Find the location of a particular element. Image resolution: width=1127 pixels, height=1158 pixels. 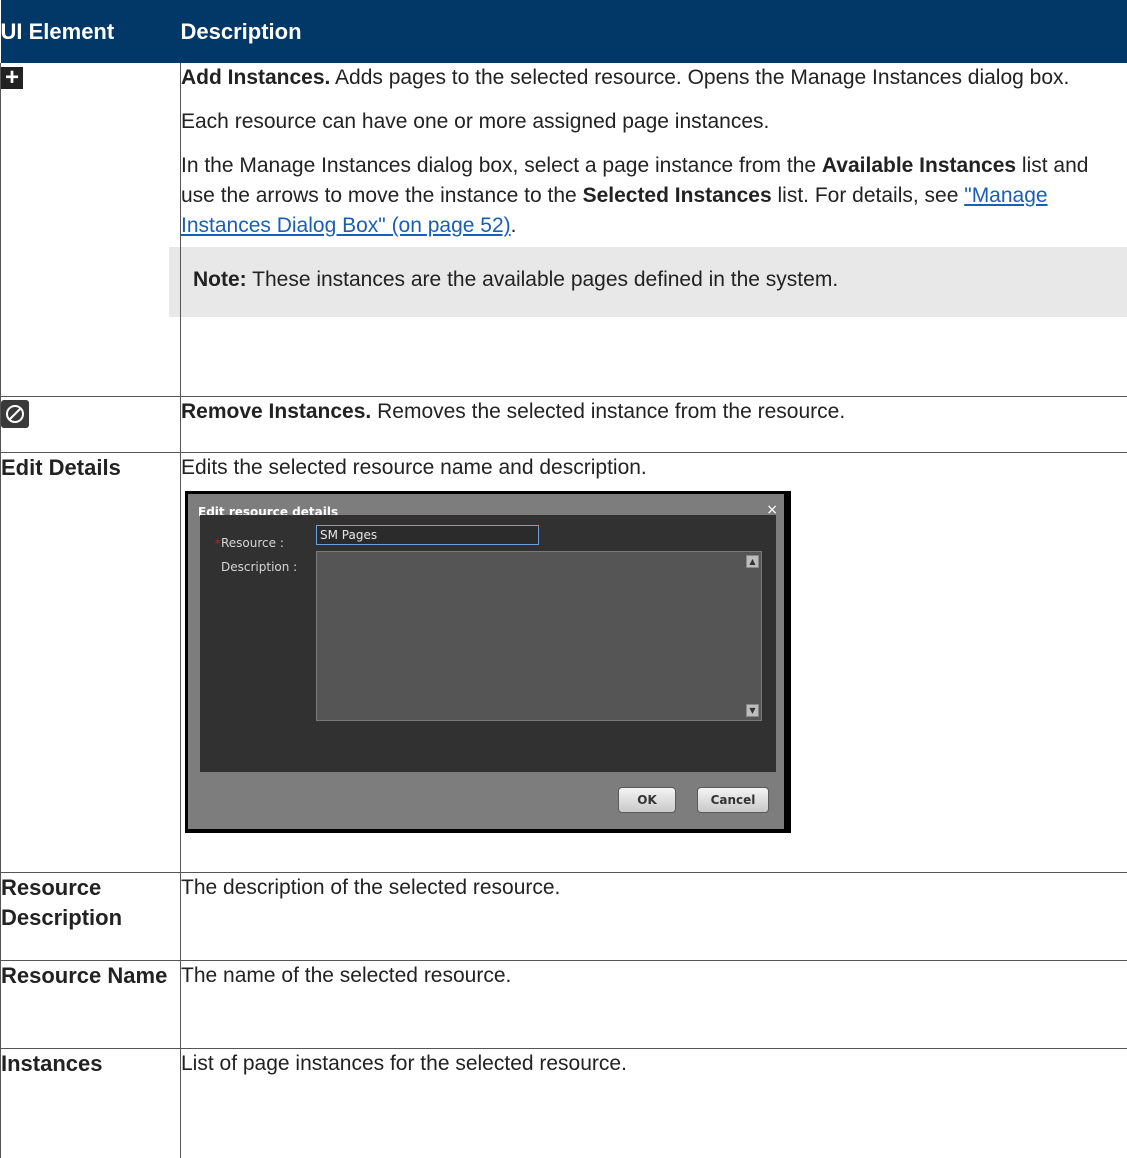

description-label: Description : is located at coordinates (259, 567).